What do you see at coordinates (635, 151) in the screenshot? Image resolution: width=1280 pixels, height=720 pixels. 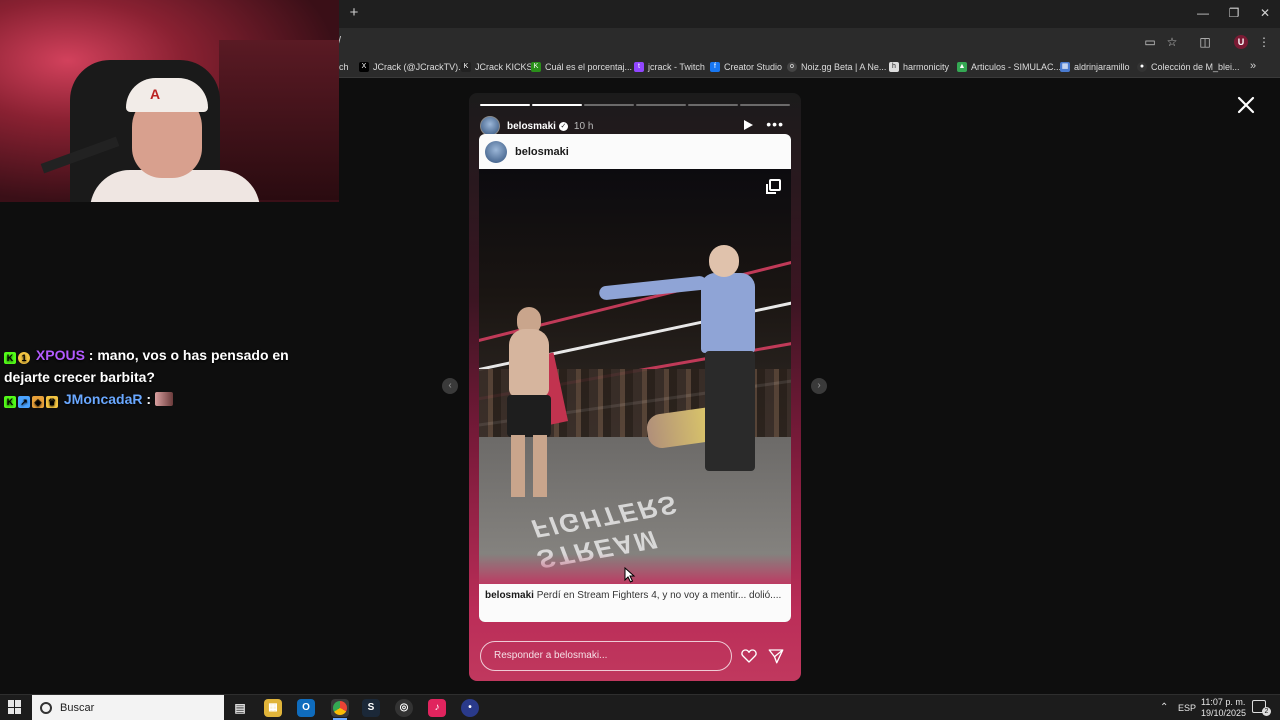 I see `post-header: belosmaki` at bounding box center [635, 151].